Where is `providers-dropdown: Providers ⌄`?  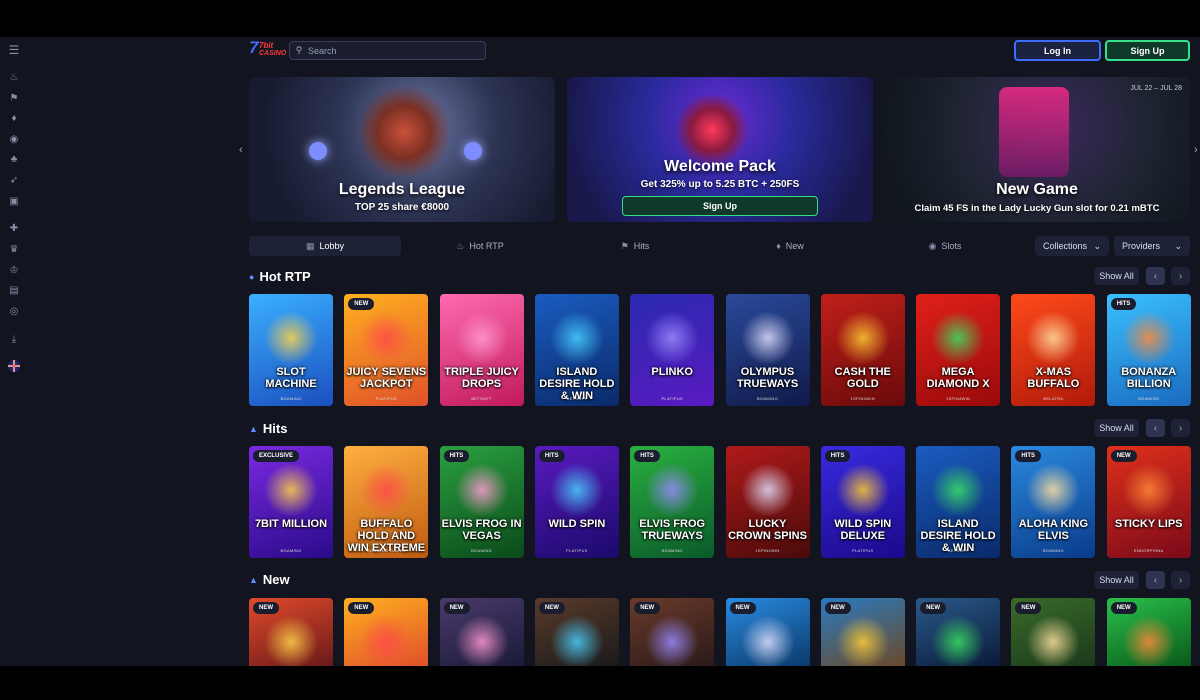 providers-dropdown: Providers ⌄ is located at coordinates (1152, 246).